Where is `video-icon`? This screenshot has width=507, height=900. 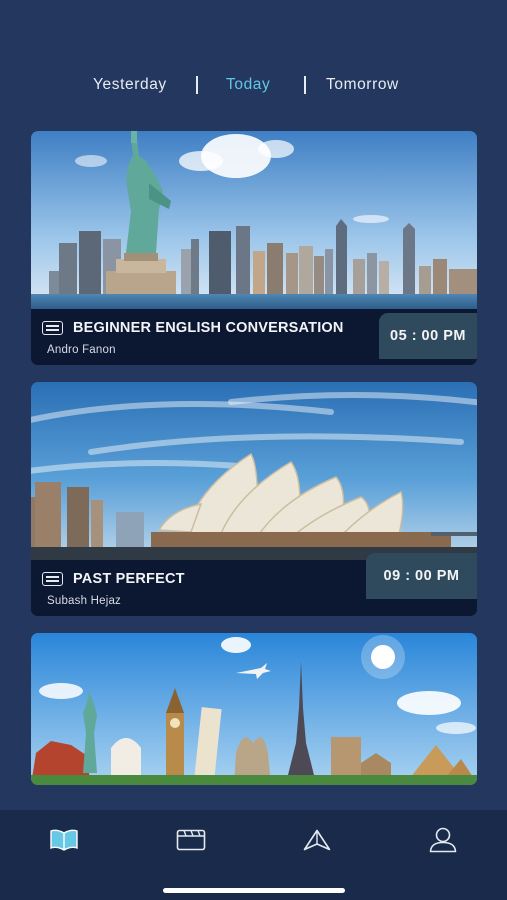 video-icon is located at coordinates (191, 840).